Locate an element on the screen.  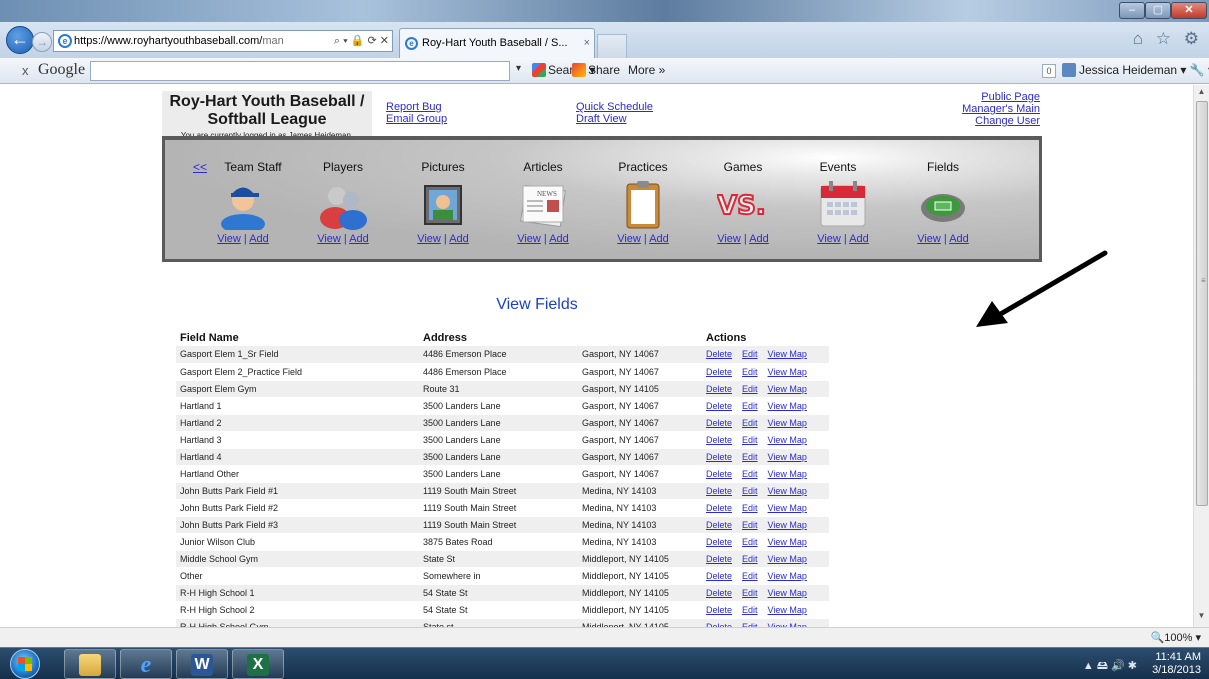
google-user-menu: Jessica Heideman ▾ 🔧 ▾ is located at coordinates (1135, 70).